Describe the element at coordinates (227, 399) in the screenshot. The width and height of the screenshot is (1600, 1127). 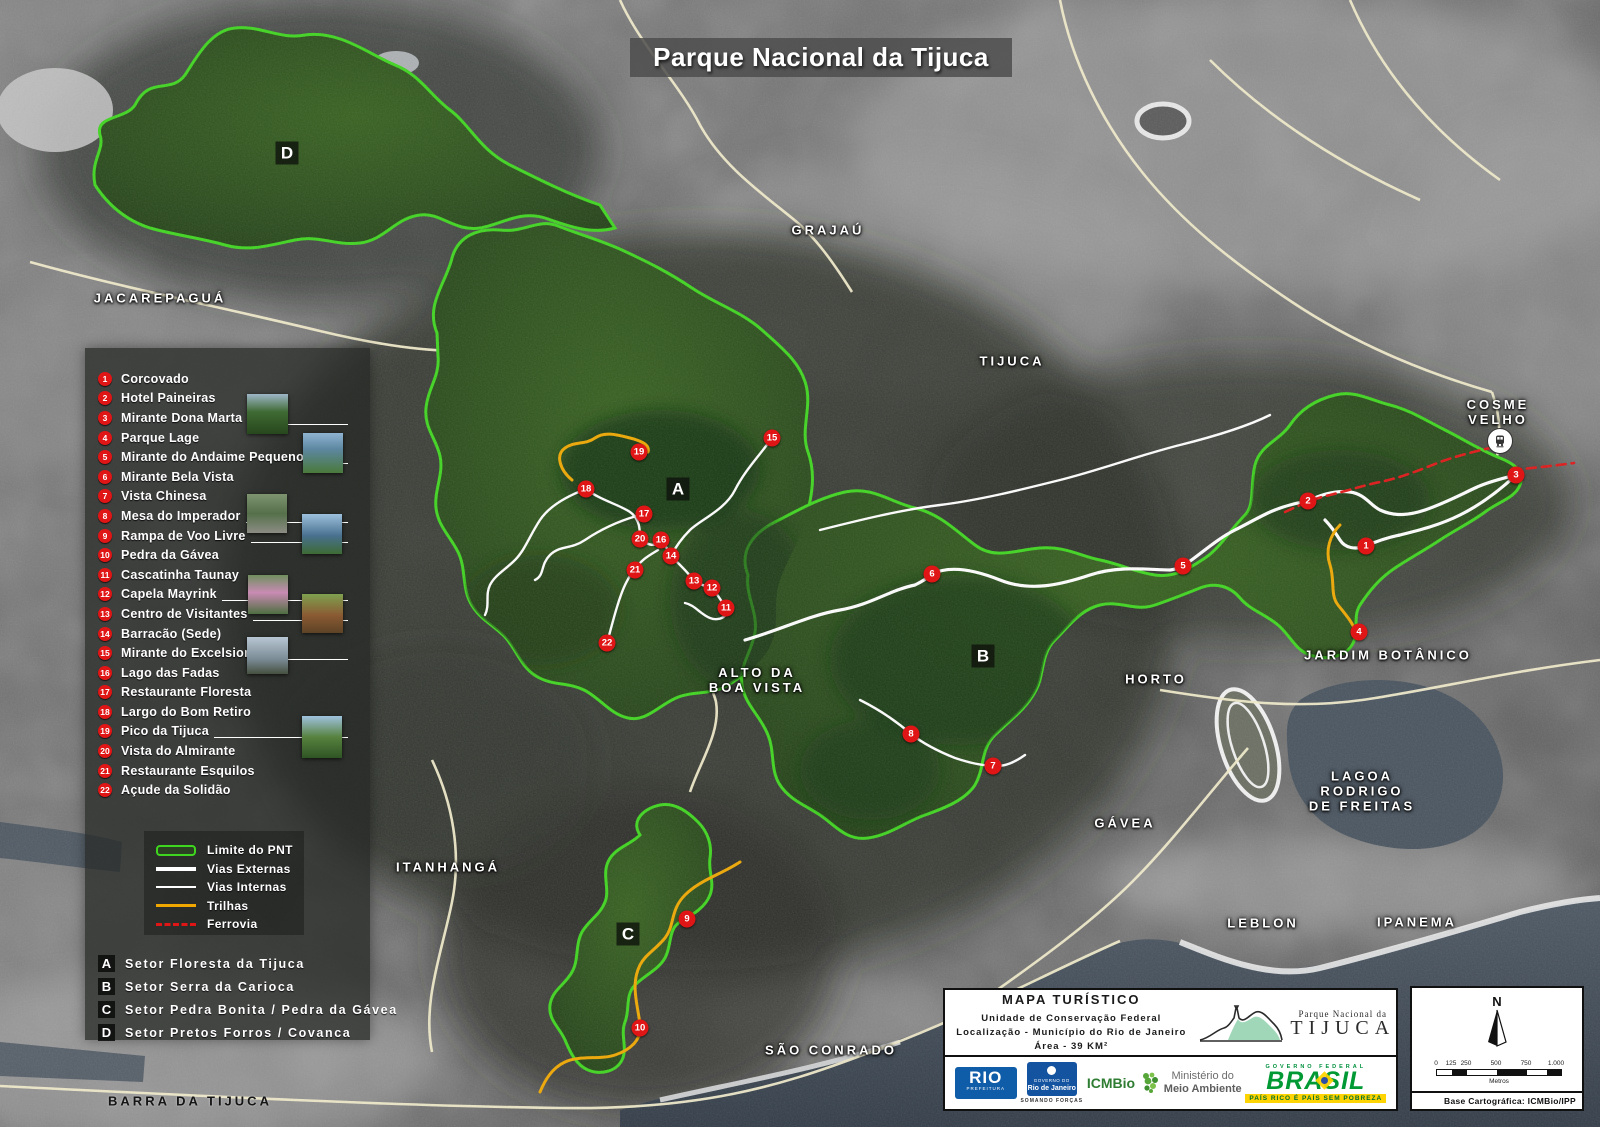
I see `poi-item: 2 Hotel Paineiras` at that location.